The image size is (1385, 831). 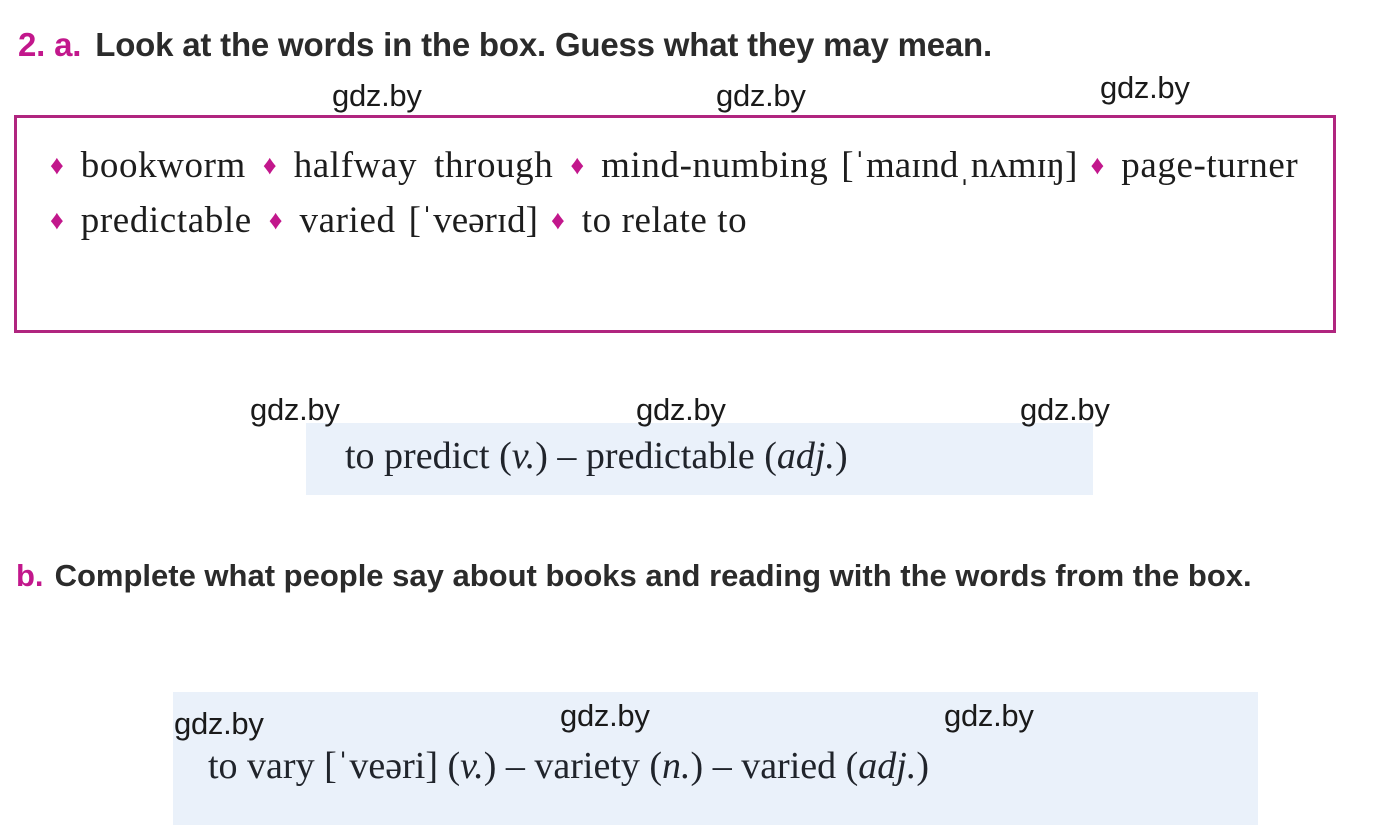 What do you see at coordinates (774, 766) in the screenshot?
I see `note-vary-segment-3: – varied` at bounding box center [774, 766].